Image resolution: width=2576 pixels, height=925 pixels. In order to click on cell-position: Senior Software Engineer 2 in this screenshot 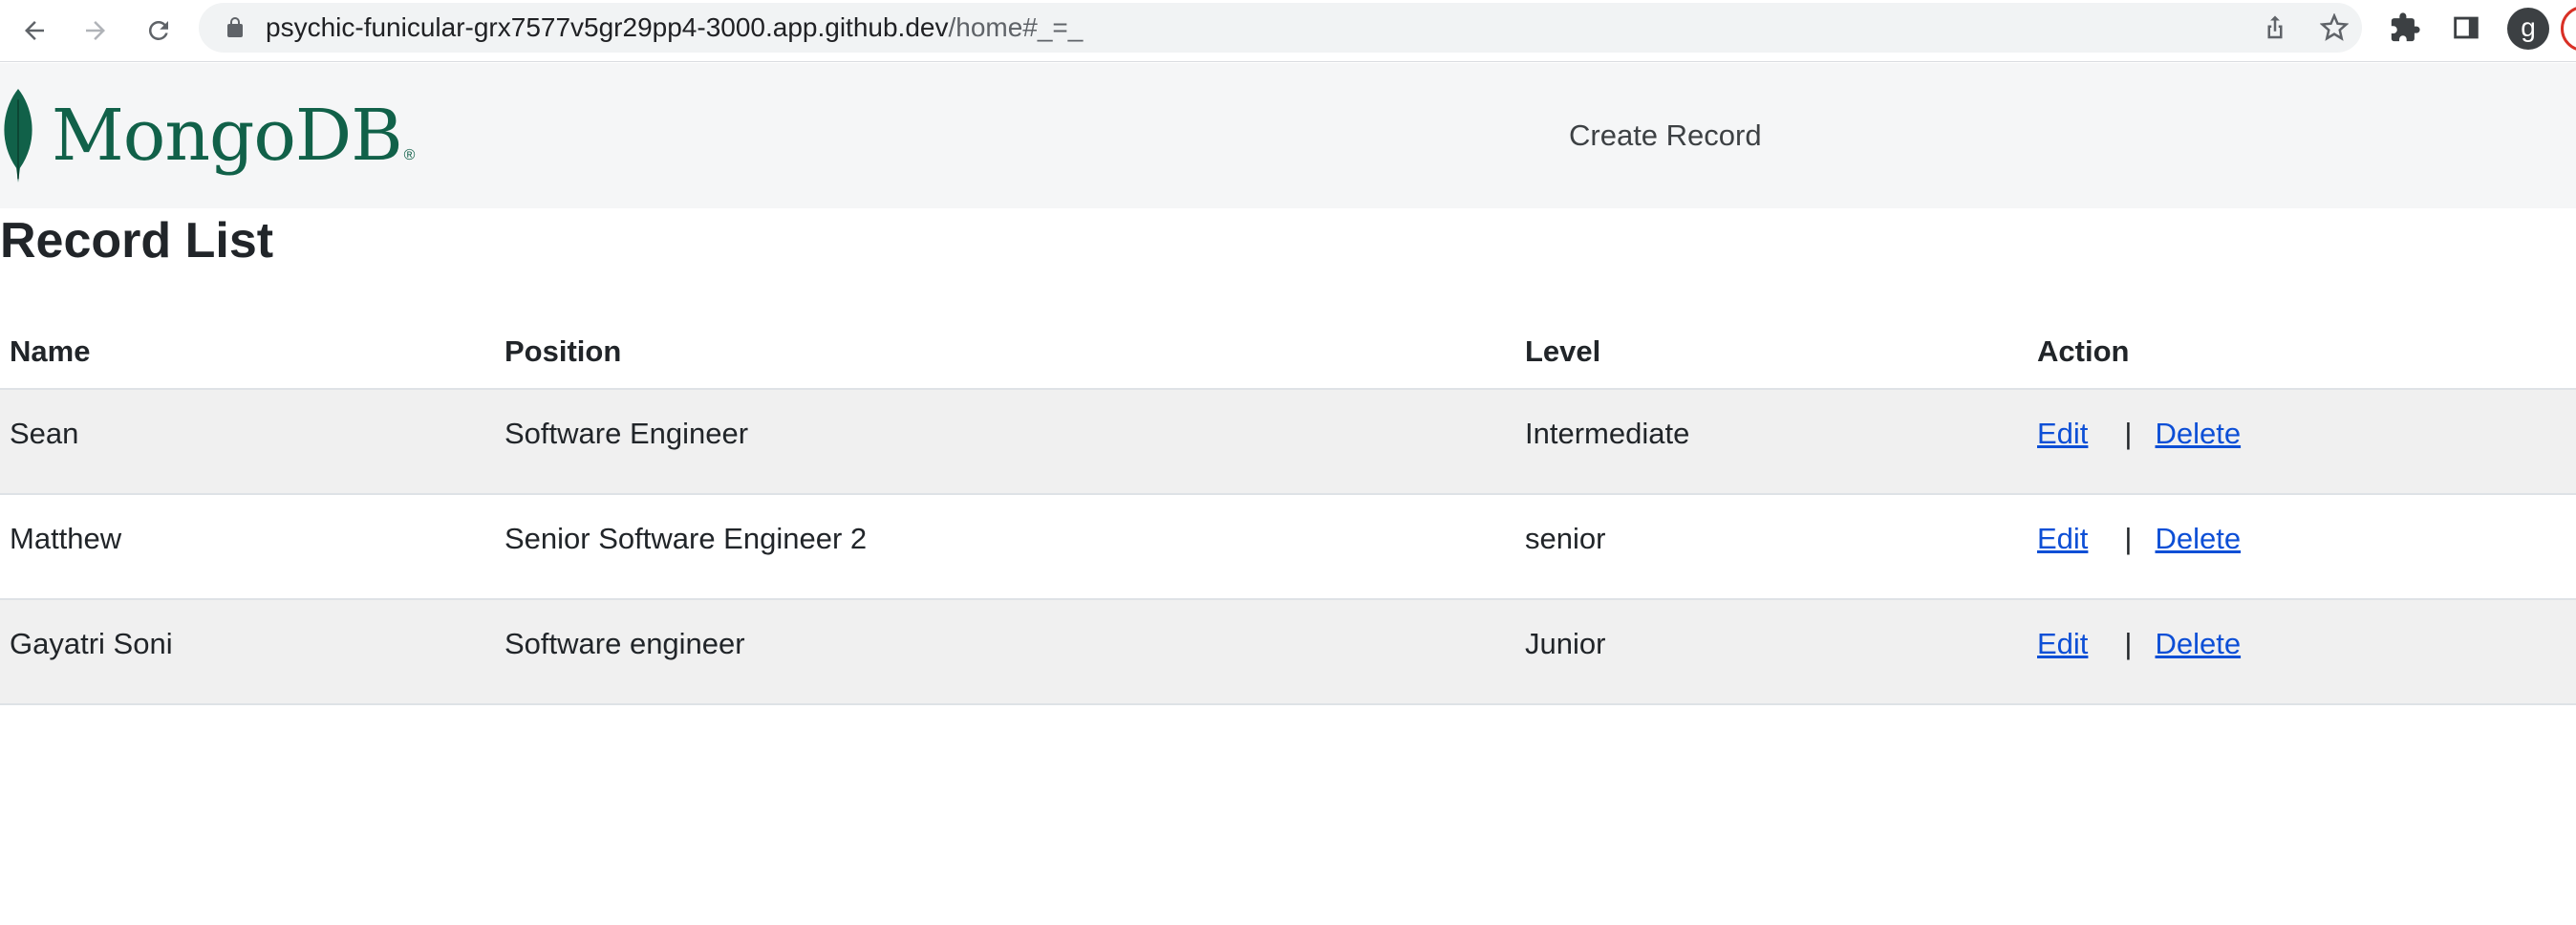, I will do `click(1005, 547)`.